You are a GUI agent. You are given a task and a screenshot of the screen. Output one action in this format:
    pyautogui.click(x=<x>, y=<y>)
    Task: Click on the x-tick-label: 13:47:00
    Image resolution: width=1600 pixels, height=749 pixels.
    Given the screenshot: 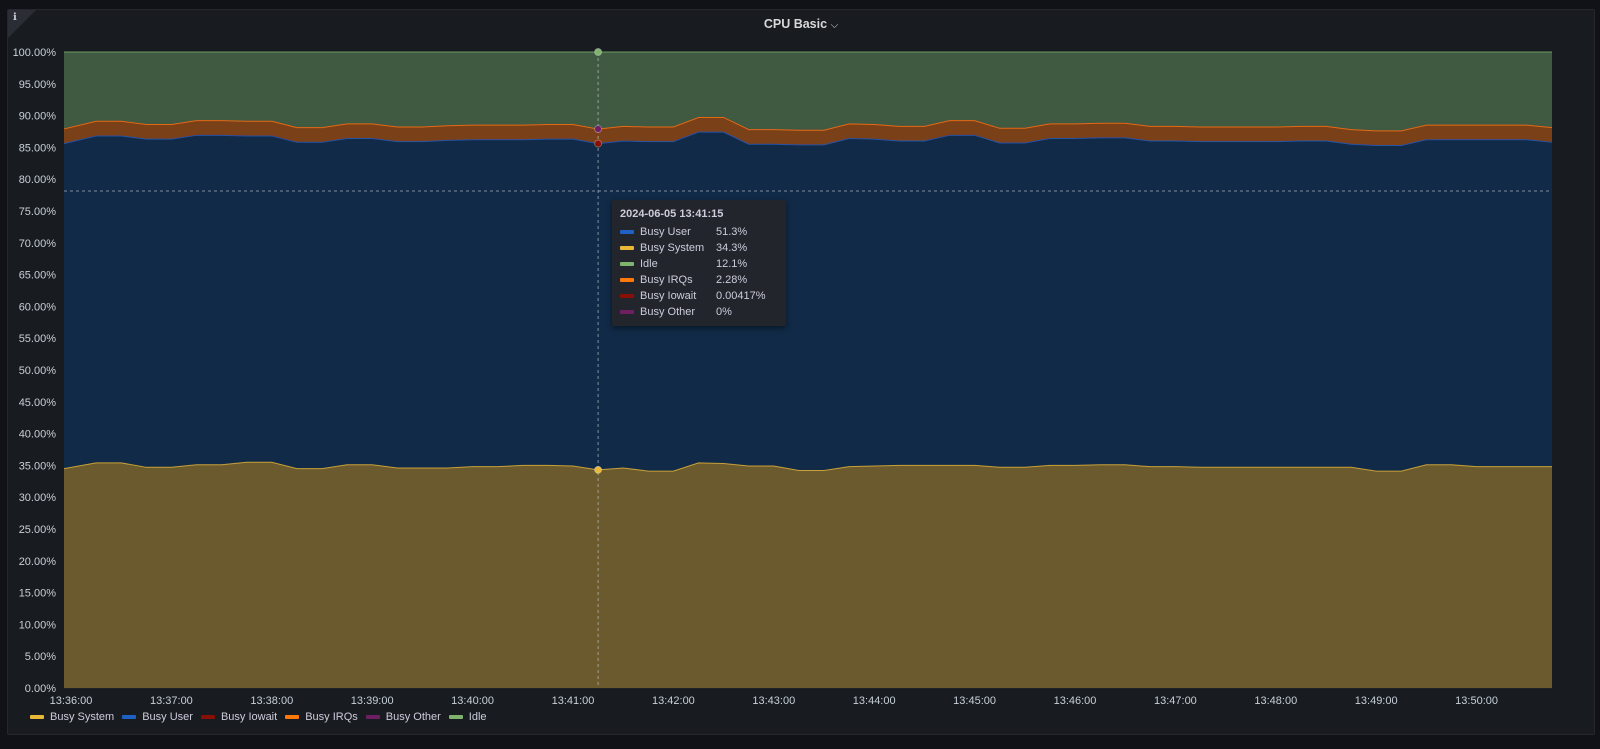 What is the action you would take?
    pyautogui.click(x=1175, y=701)
    